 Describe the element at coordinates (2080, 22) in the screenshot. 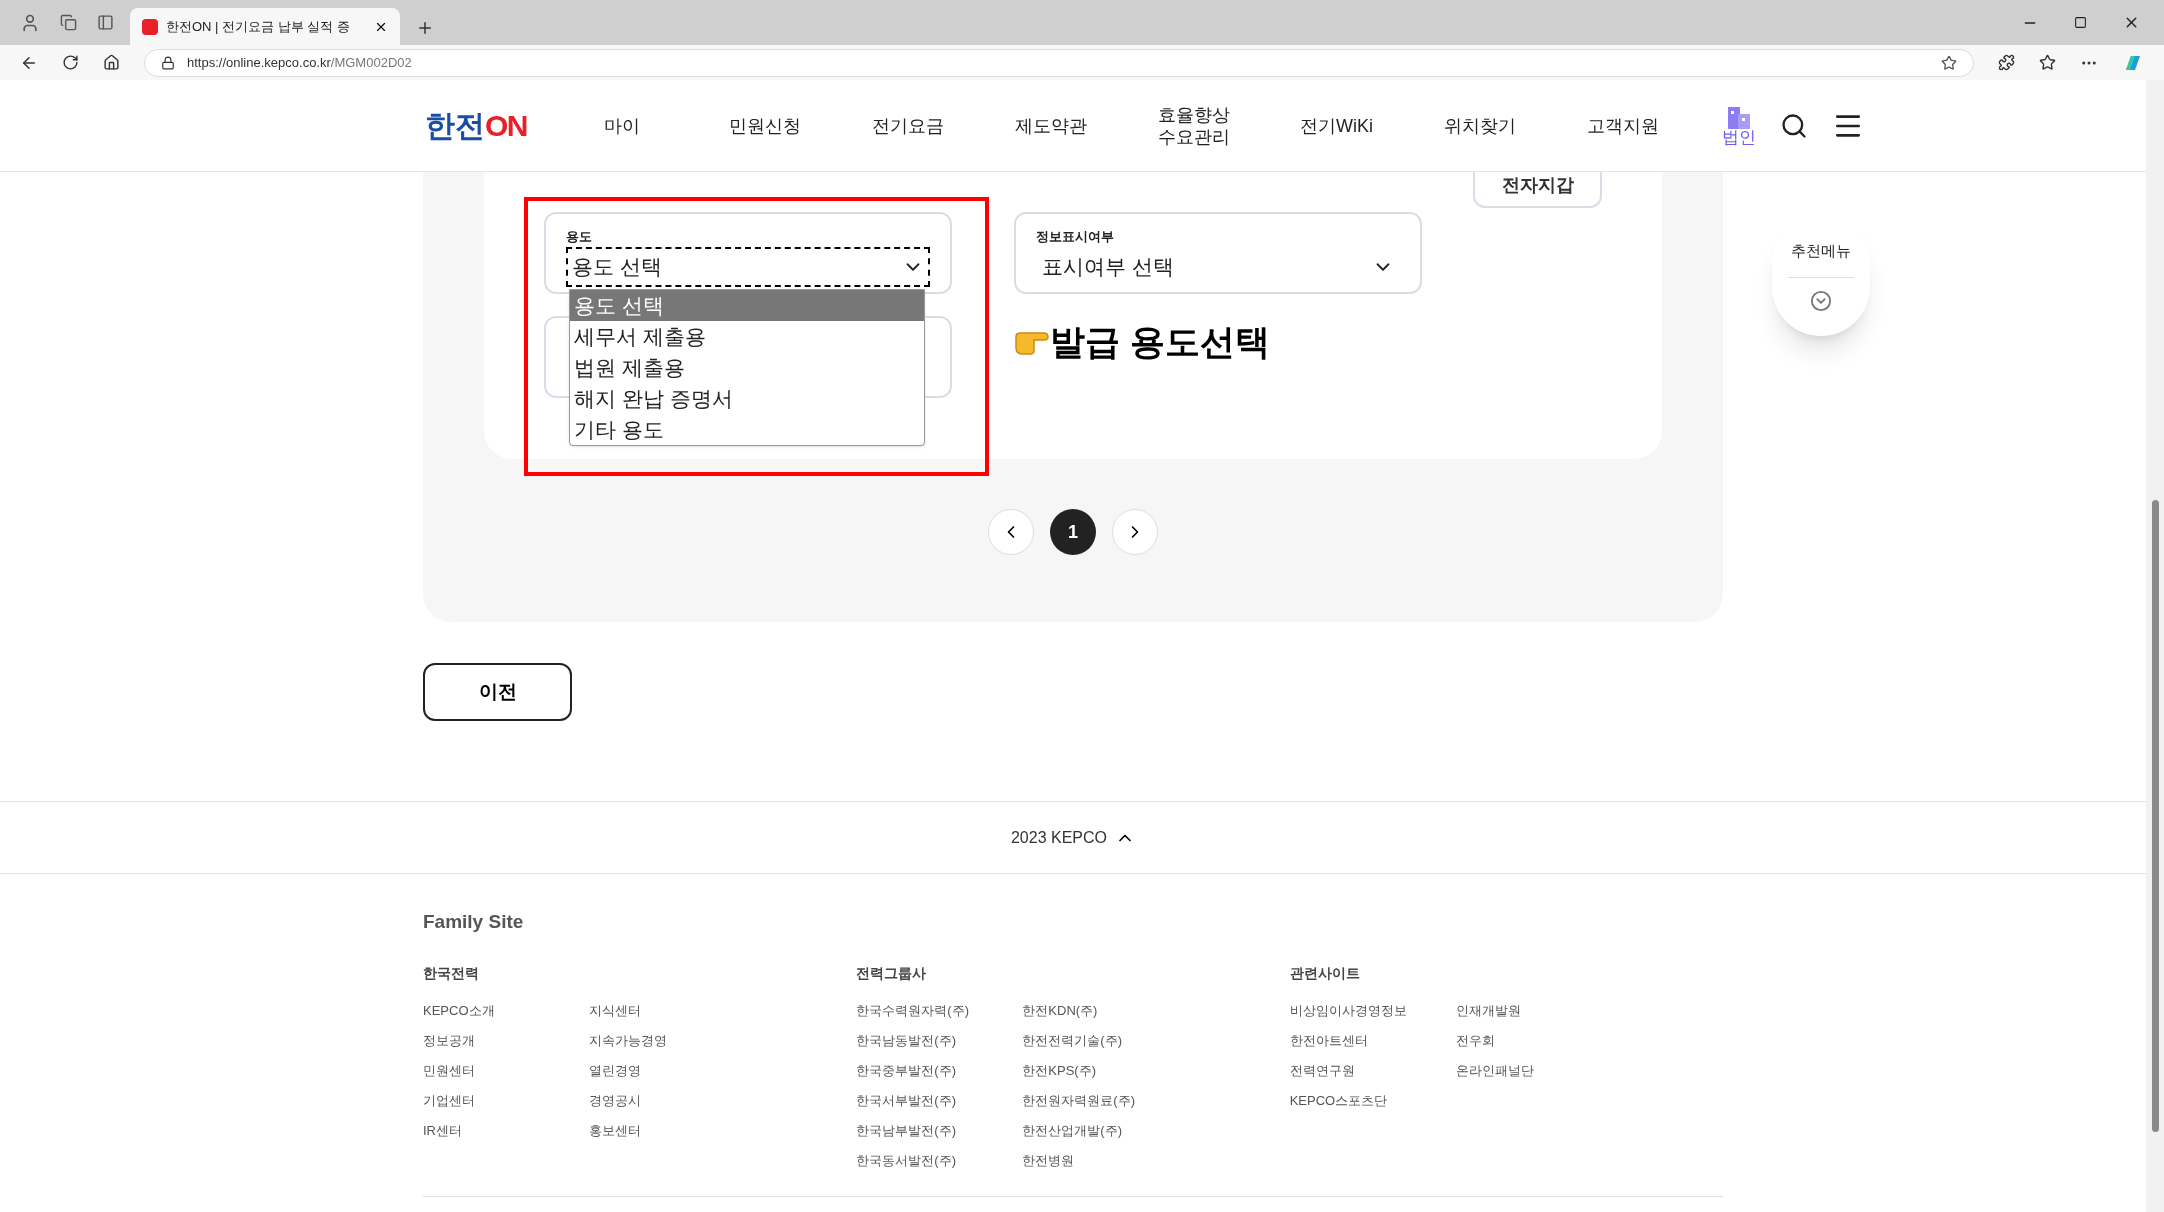

I see `maximize-icon` at that location.